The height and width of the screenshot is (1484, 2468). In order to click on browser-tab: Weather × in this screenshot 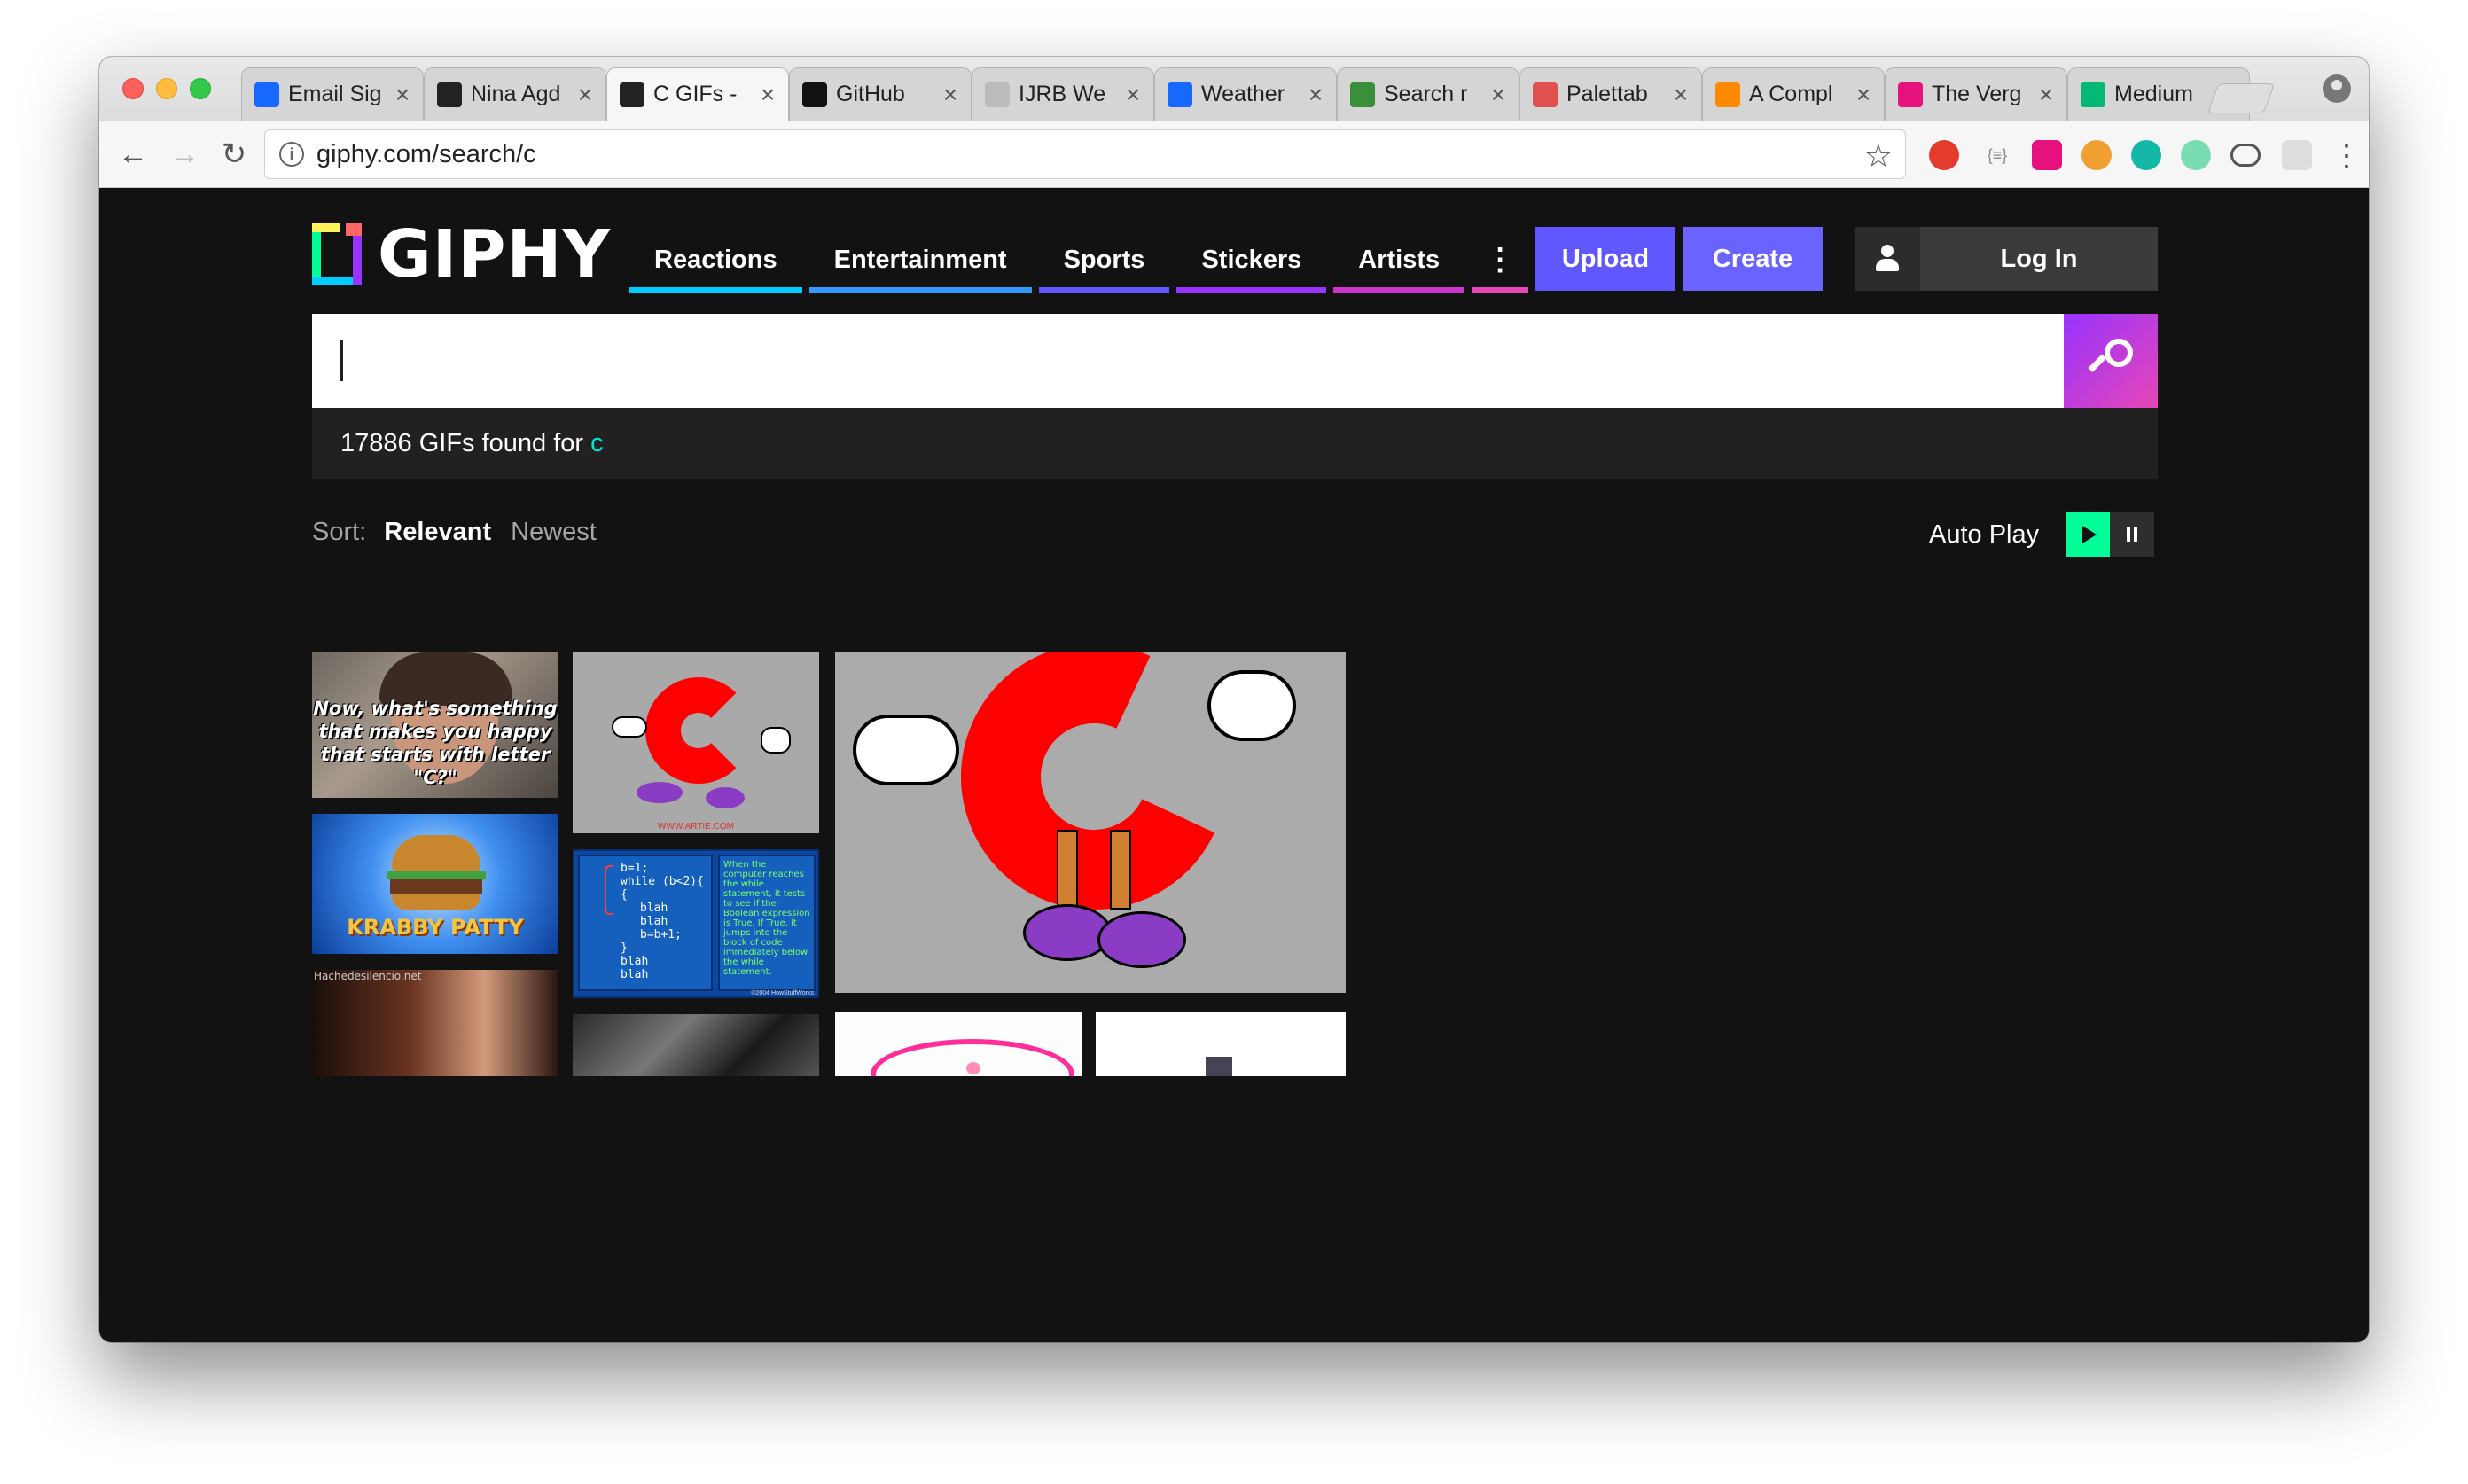, I will do `click(1245, 94)`.